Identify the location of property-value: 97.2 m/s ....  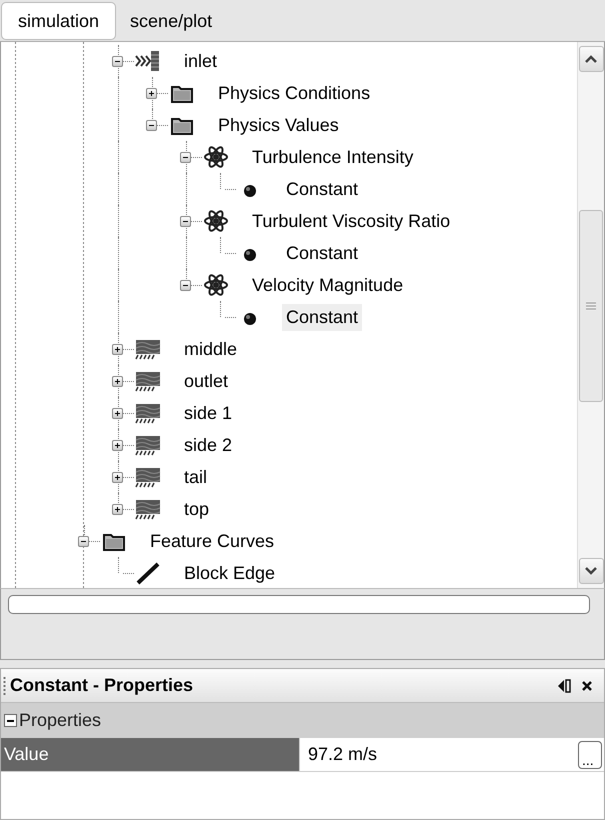
(451, 754).